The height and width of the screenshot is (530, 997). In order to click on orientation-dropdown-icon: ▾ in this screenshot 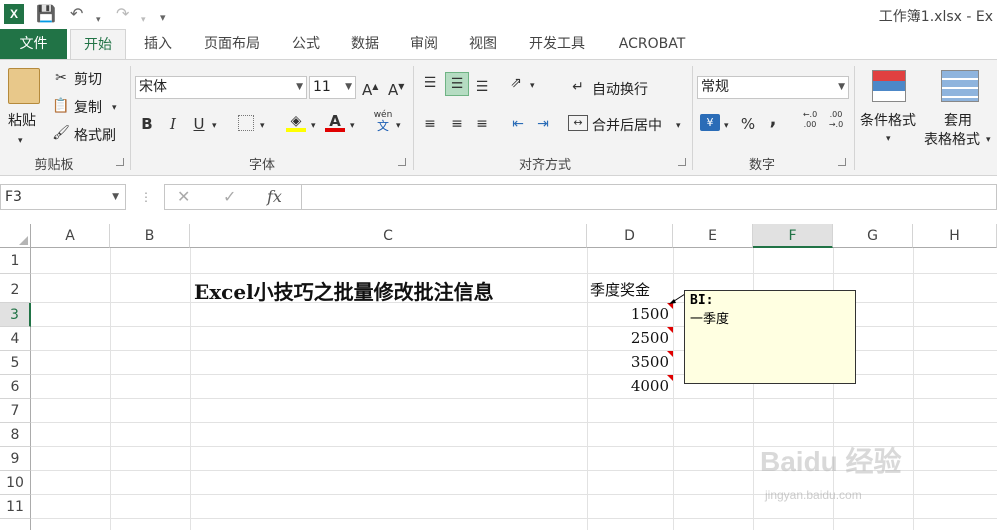, I will do `click(532, 86)`.